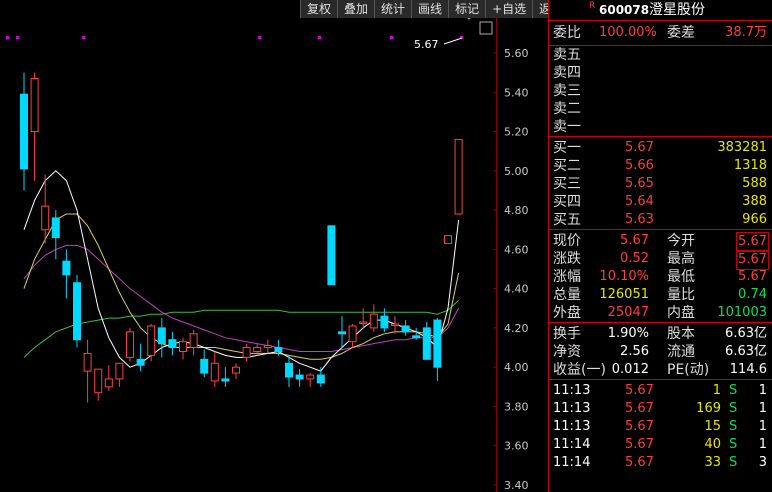 The height and width of the screenshot is (492, 772). I want to click on y-tick-label: 3.40, so click(516, 485).